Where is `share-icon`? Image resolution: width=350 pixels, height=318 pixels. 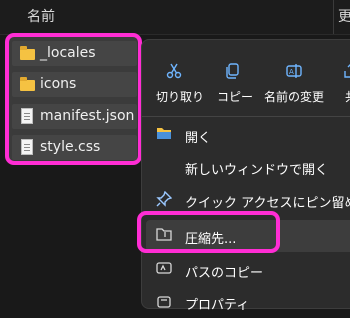 share-icon is located at coordinates (345, 72).